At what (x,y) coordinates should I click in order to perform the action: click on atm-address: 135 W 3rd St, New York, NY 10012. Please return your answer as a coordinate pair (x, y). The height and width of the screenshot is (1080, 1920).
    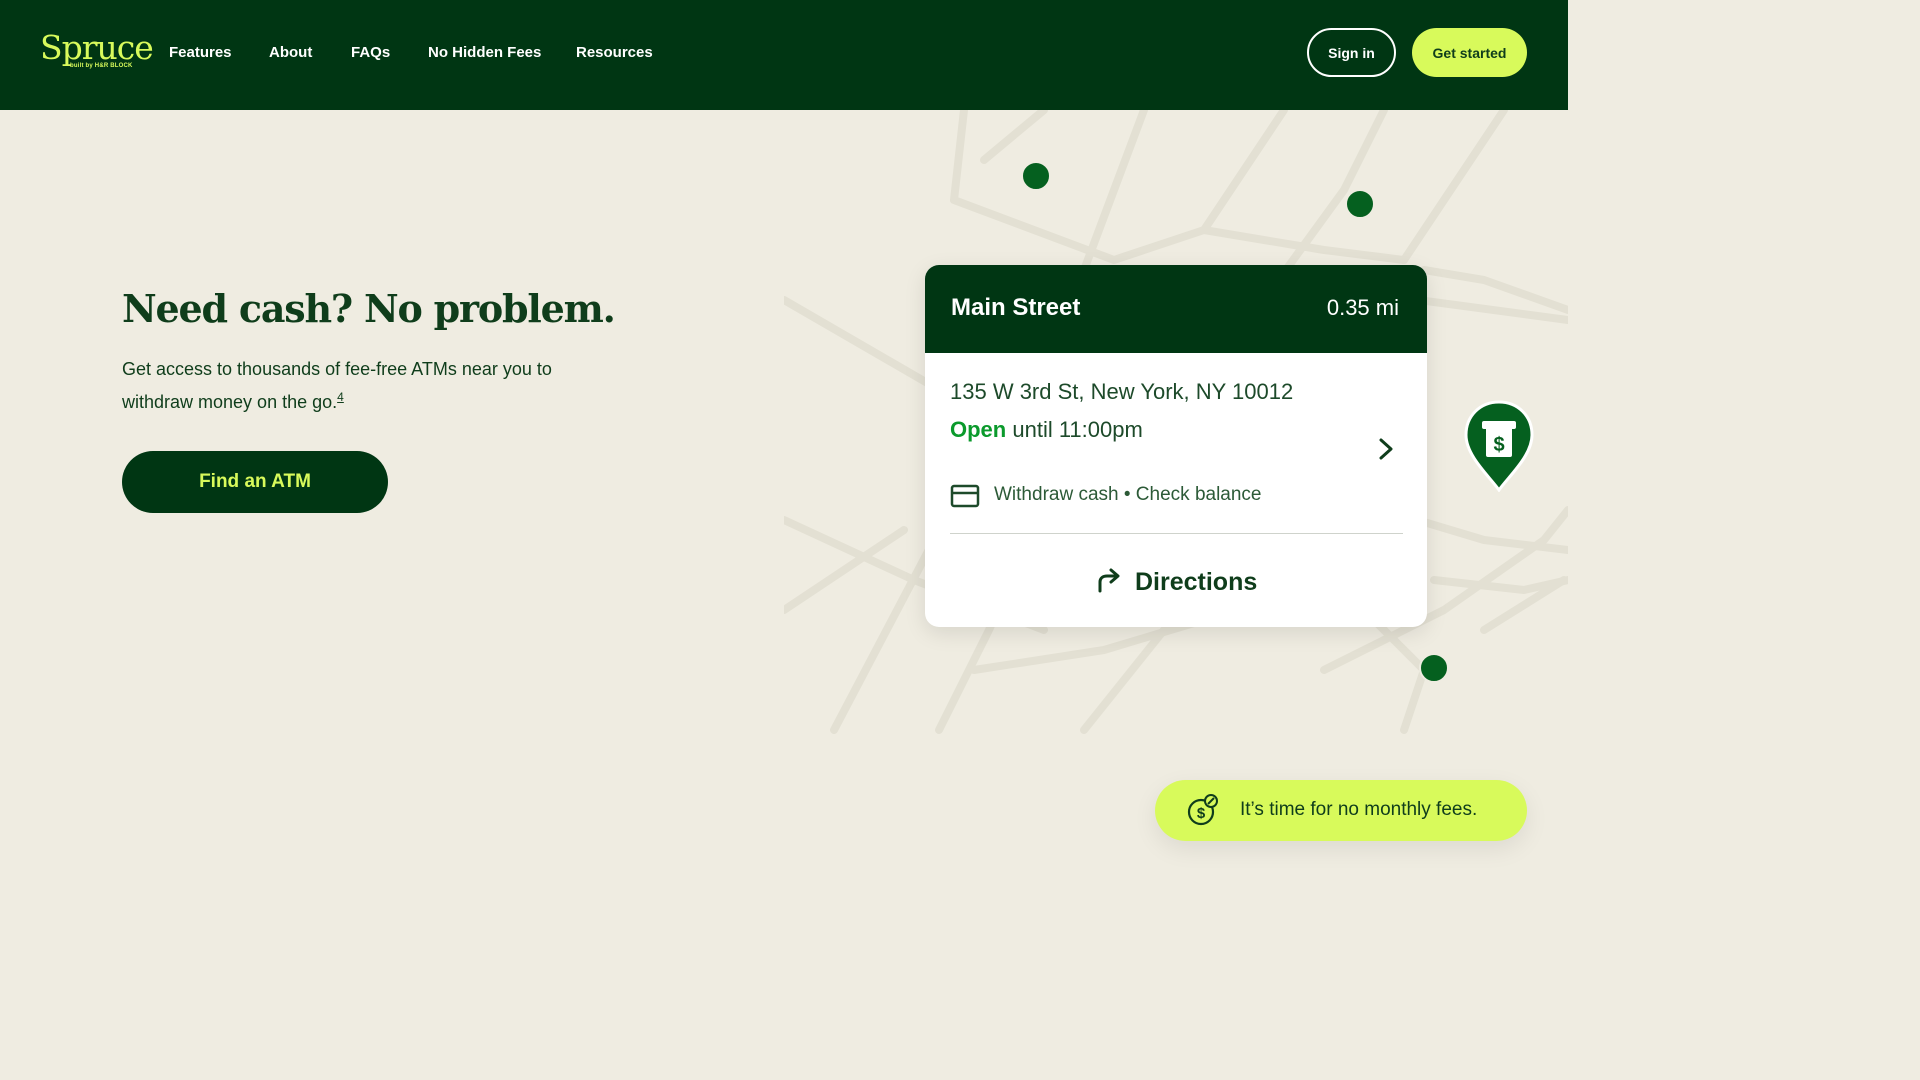
    Looking at the image, I should click on (1122, 391).